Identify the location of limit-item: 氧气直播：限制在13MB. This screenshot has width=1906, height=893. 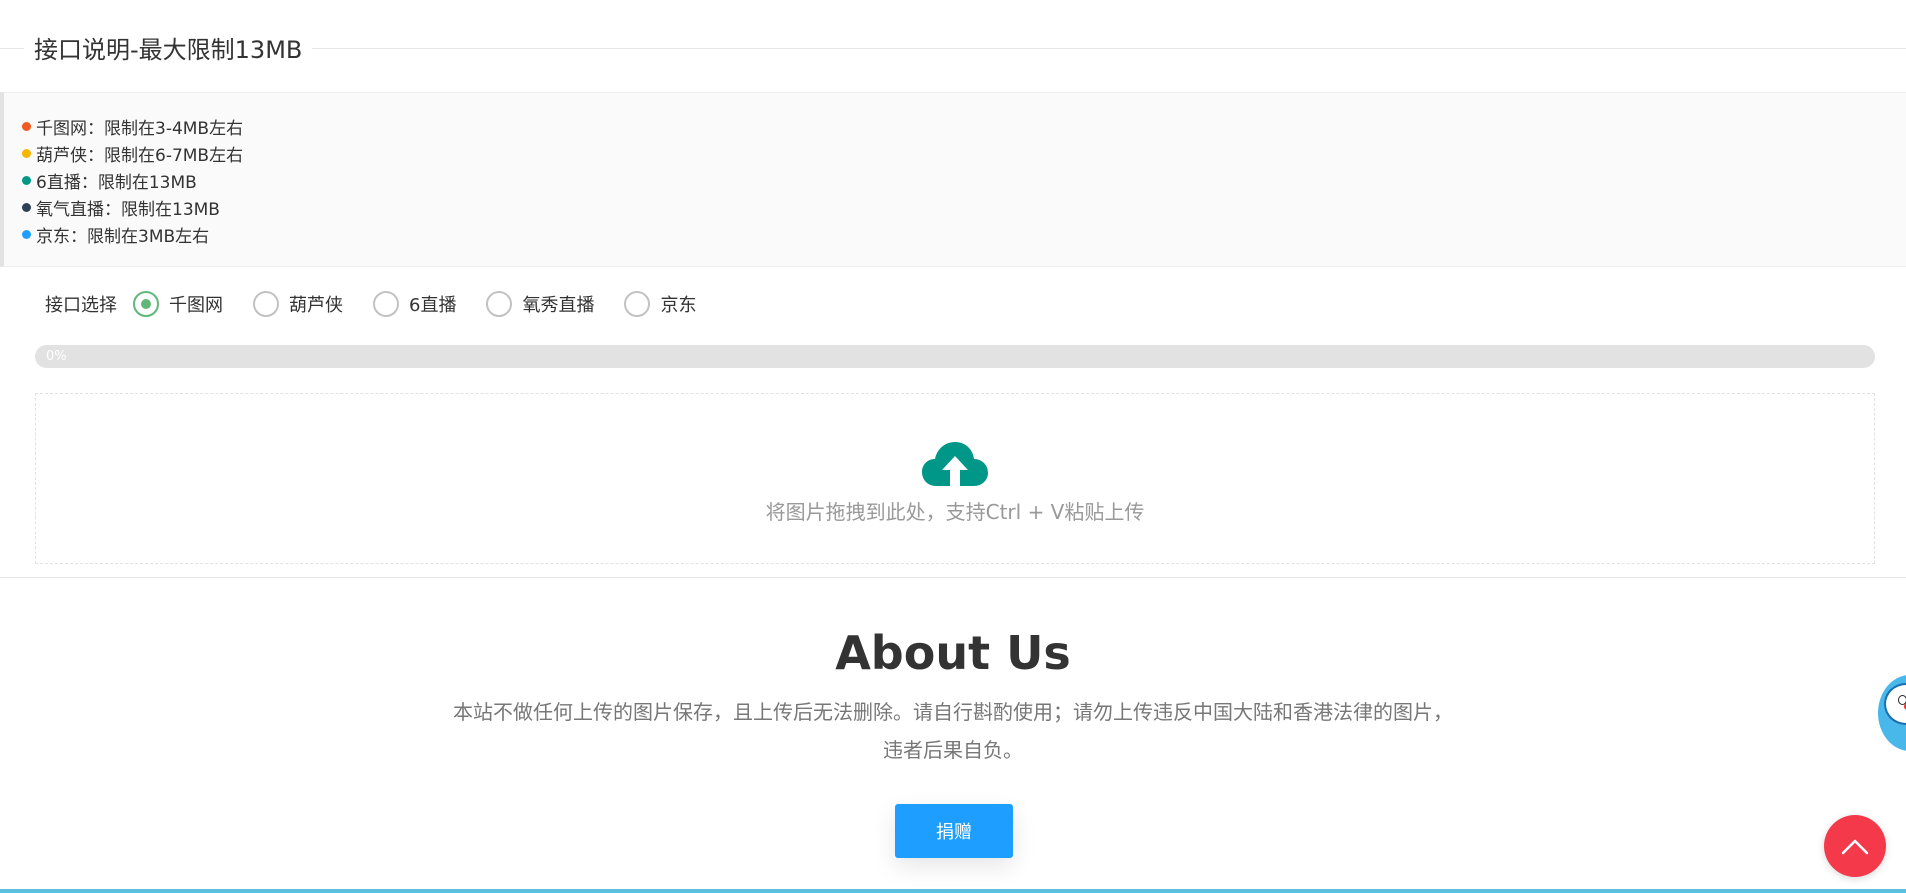
(964, 207).